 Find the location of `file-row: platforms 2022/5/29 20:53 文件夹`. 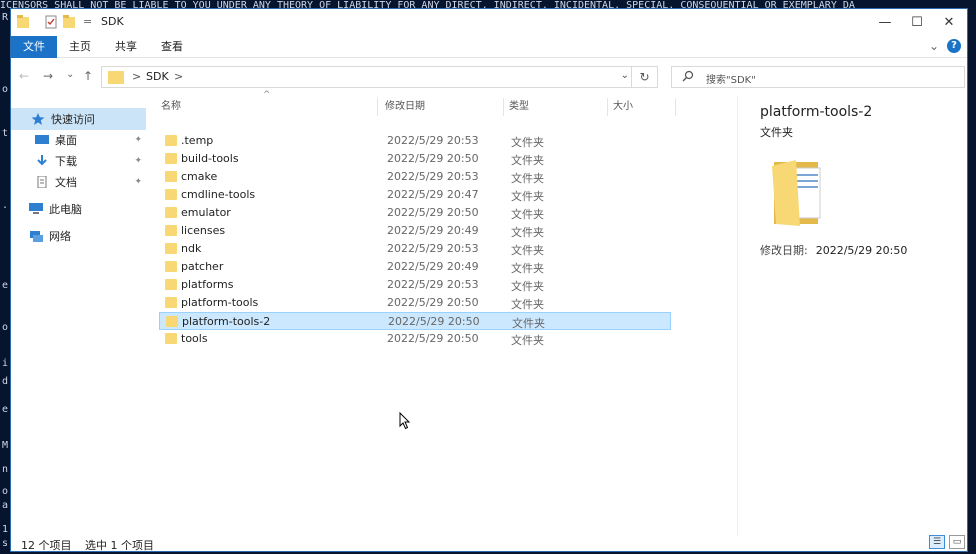

file-row: platforms 2022/5/29 20:53 文件夹 is located at coordinates (415, 285).